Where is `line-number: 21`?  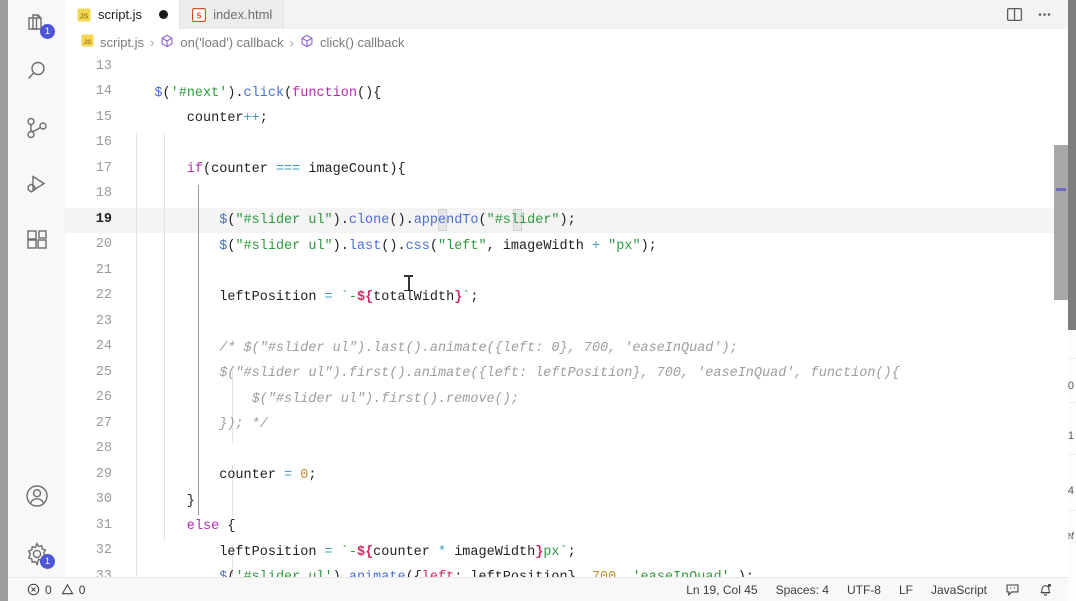 line-number: 21 is located at coordinates (103, 270).